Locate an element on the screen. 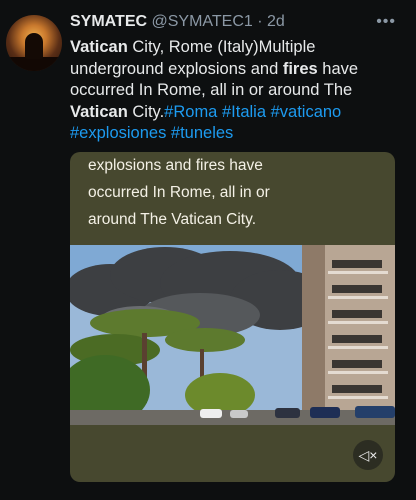 This screenshot has height=500, width=416. mute-icon: ◁× is located at coordinates (368, 455).